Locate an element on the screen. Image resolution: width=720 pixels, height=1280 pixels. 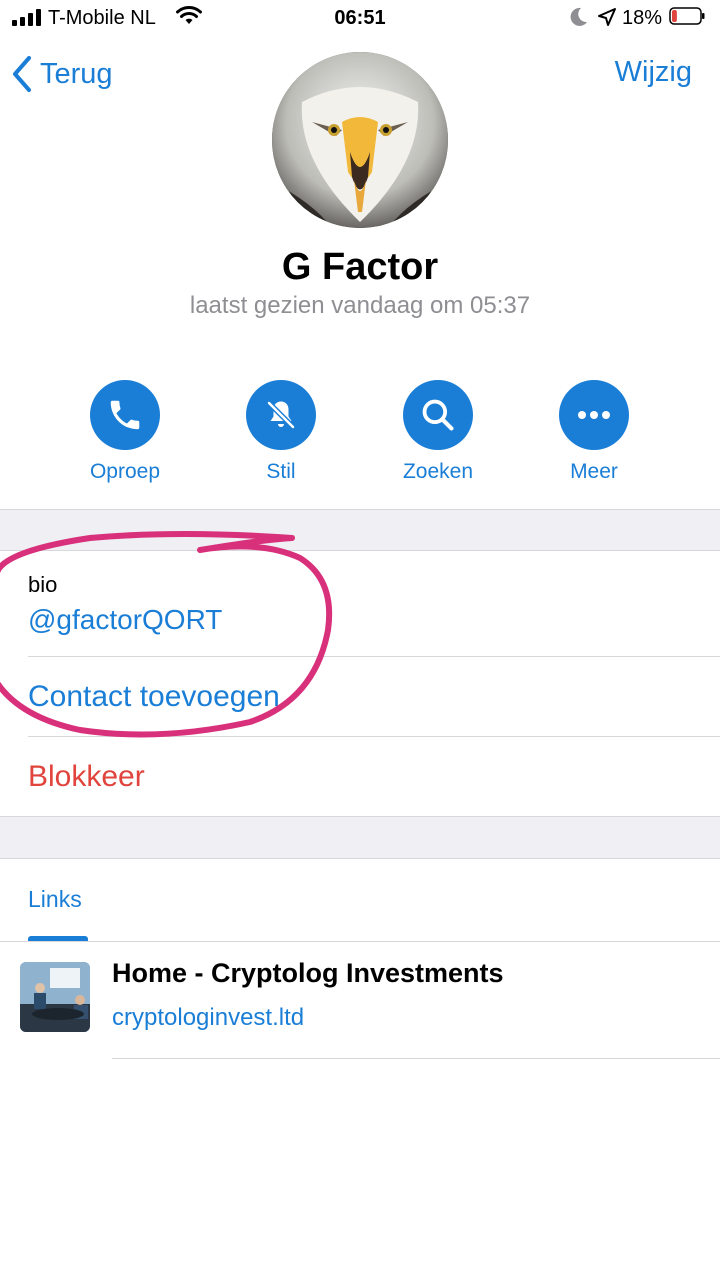
add-contact-button: Contact toevoegen is located at coordinates (154, 697).